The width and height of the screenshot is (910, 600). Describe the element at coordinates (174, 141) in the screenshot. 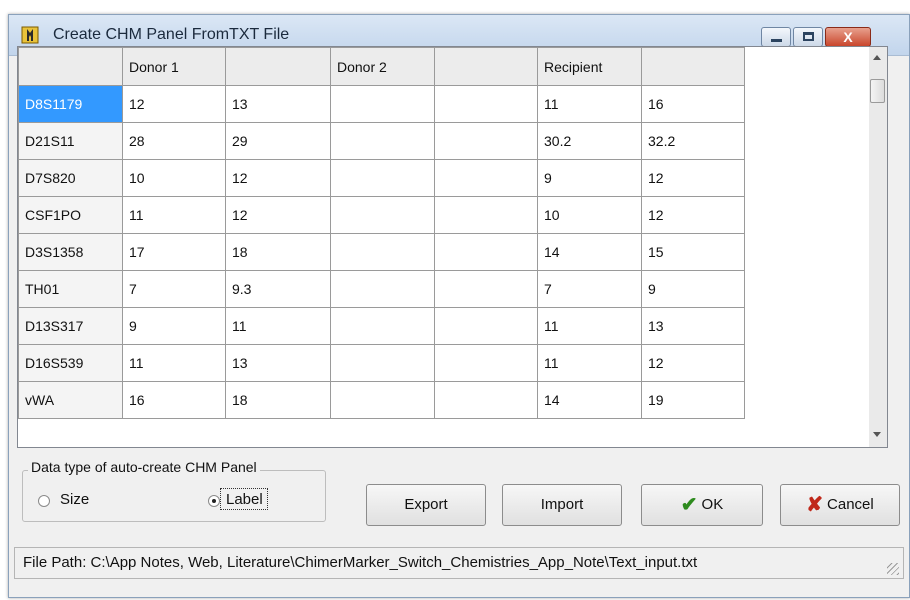

I see `allele-cell: 28` at that location.